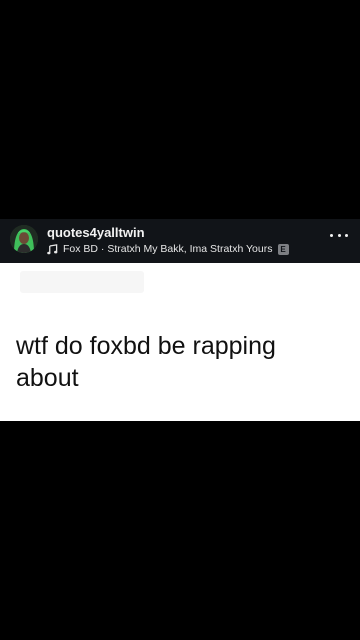 This screenshot has height=640, width=360. I want to click on avatar, so click(24, 239).